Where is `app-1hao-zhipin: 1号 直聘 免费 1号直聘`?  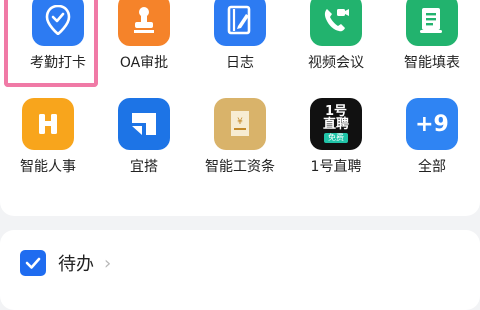 app-1hao-zhipin: 1号 直聘 免费 1号直聘 is located at coordinates (336, 137).